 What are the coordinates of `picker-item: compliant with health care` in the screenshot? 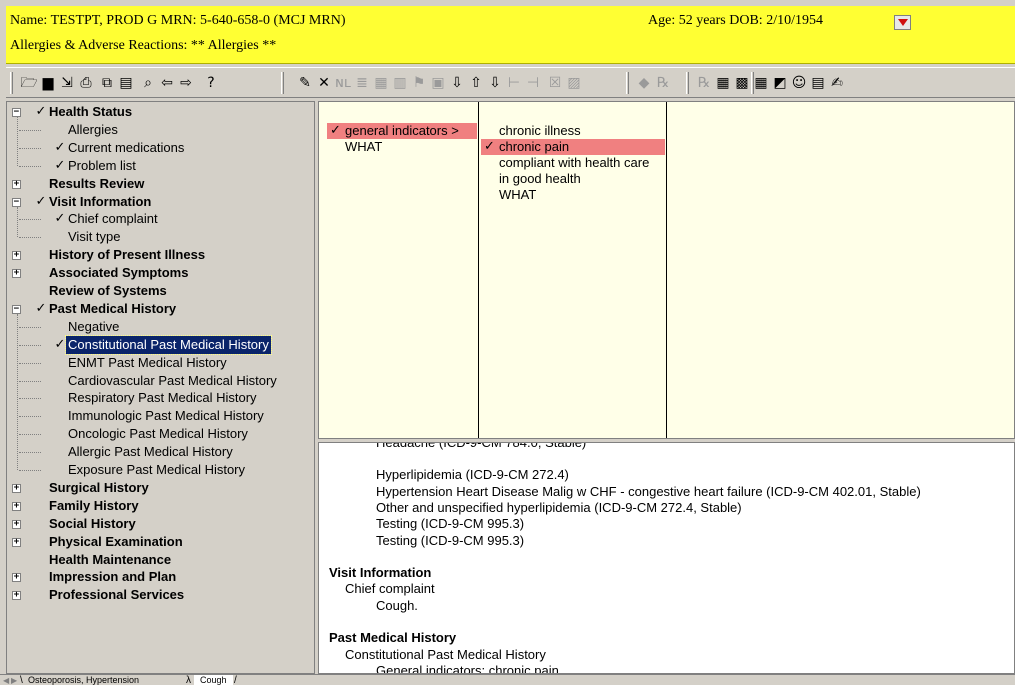 It's located at (573, 163).